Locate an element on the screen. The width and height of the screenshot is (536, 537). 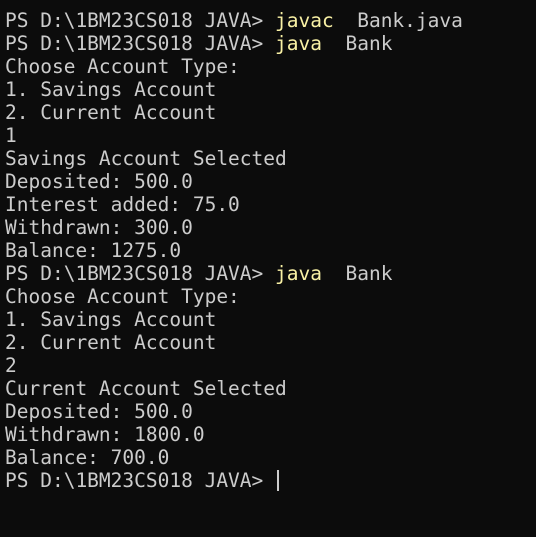
output-line: Savings Account Selected is located at coordinates (146, 158).